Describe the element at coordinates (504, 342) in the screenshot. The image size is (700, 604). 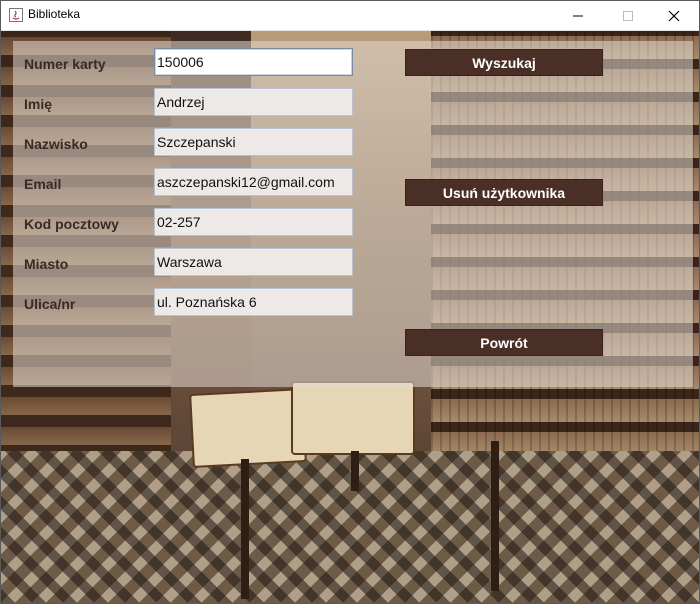
I see `back-button: Powrót` at that location.